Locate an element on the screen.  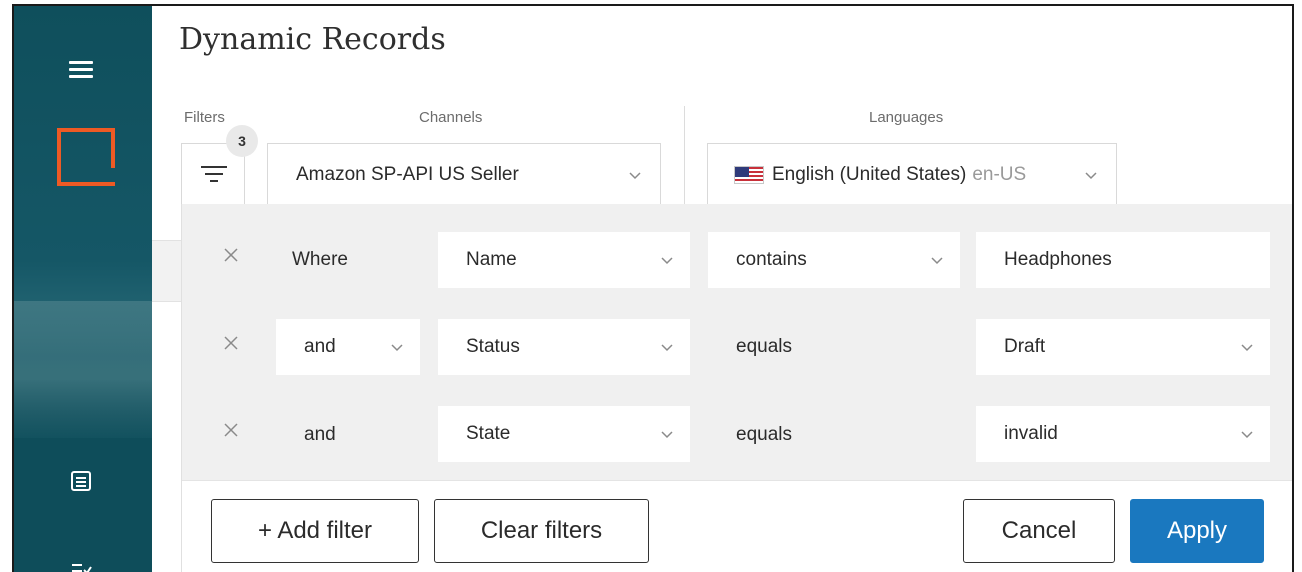
hamburger-icon is located at coordinates (81, 70).